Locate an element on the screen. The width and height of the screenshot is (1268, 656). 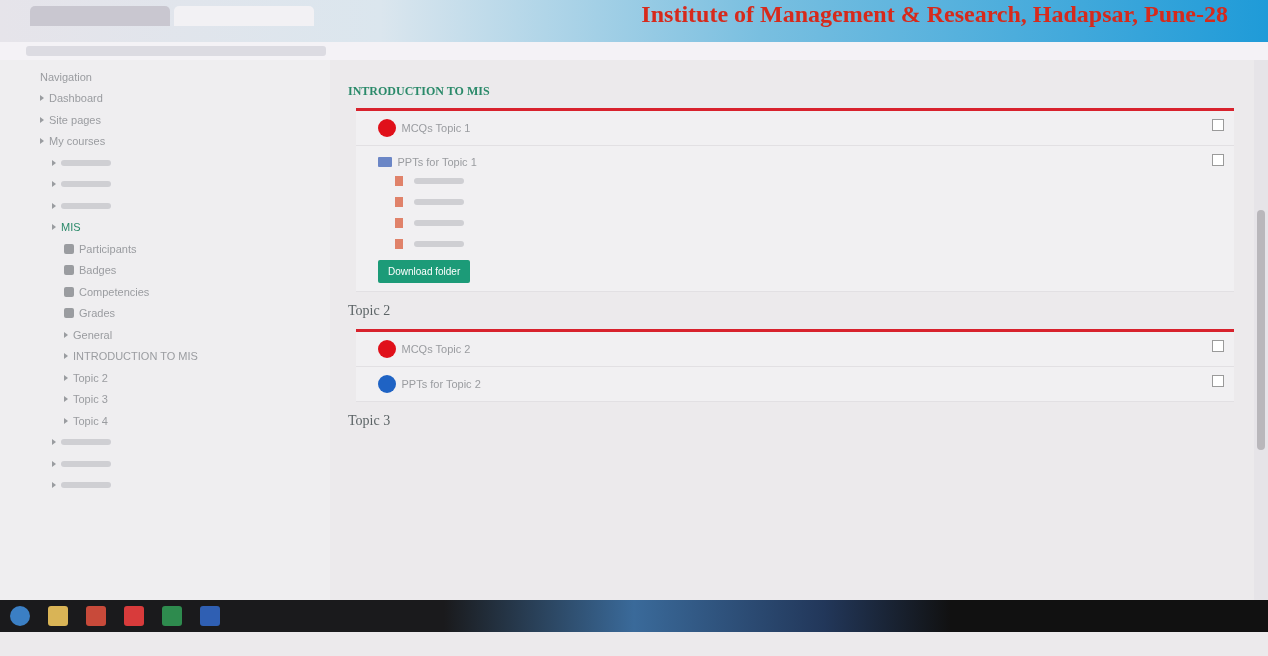
activity-link: MCQs Topic 1 is located at coordinates (436, 128).